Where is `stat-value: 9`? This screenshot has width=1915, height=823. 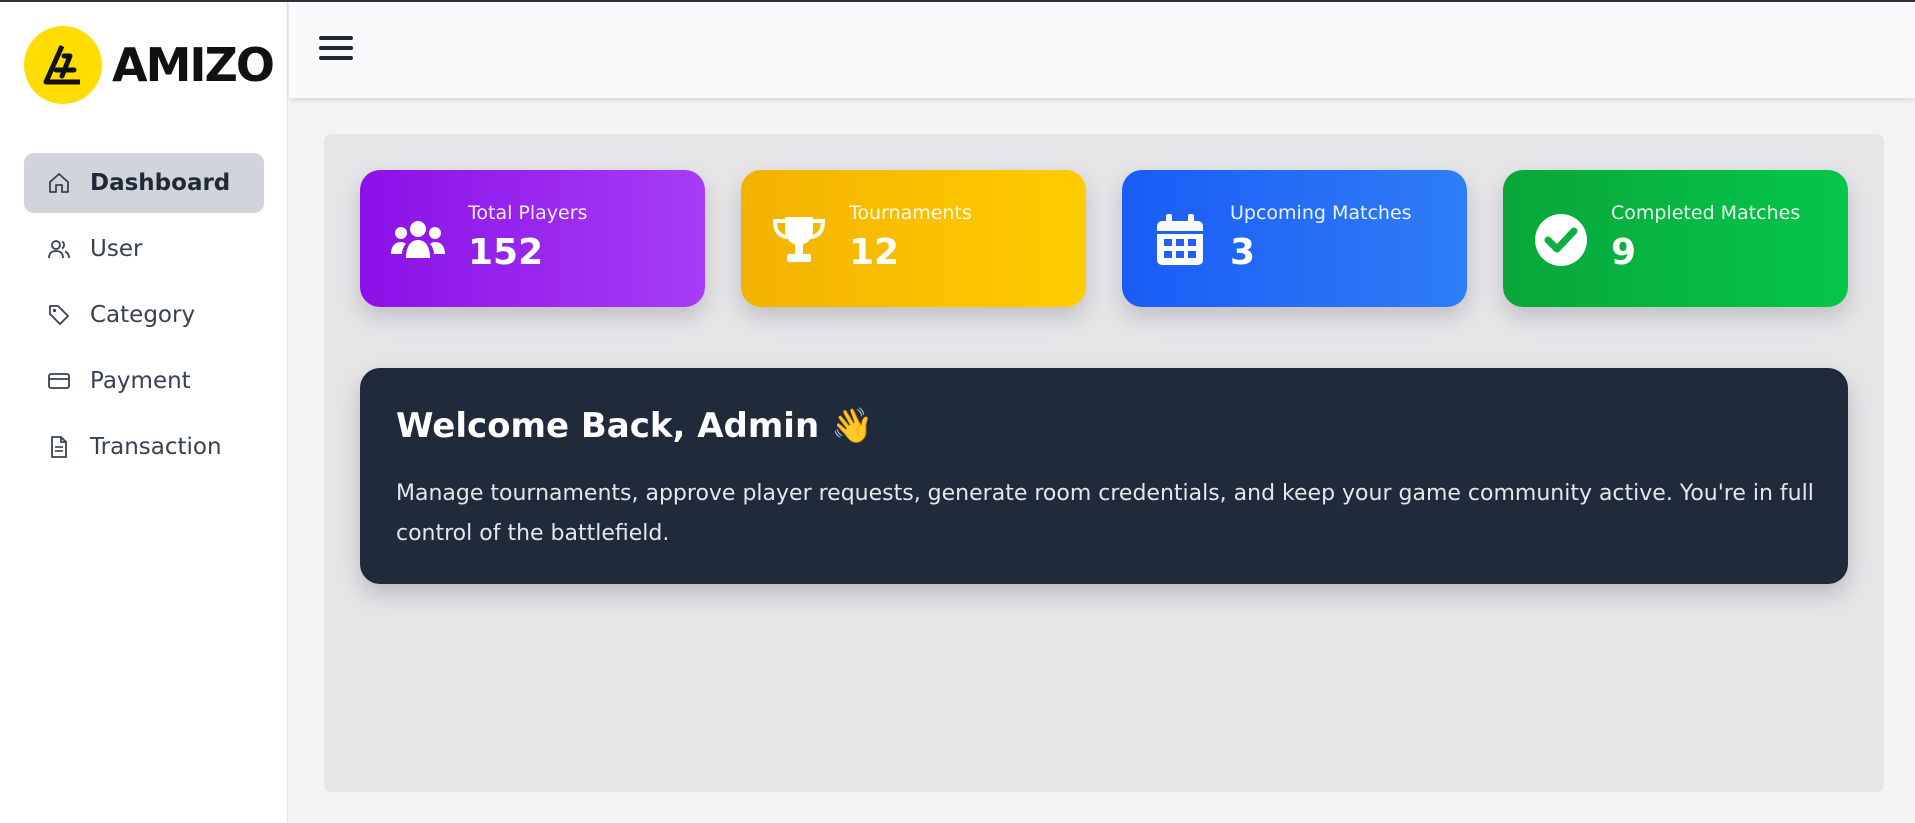 stat-value: 9 is located at coordinates (1624, 252).